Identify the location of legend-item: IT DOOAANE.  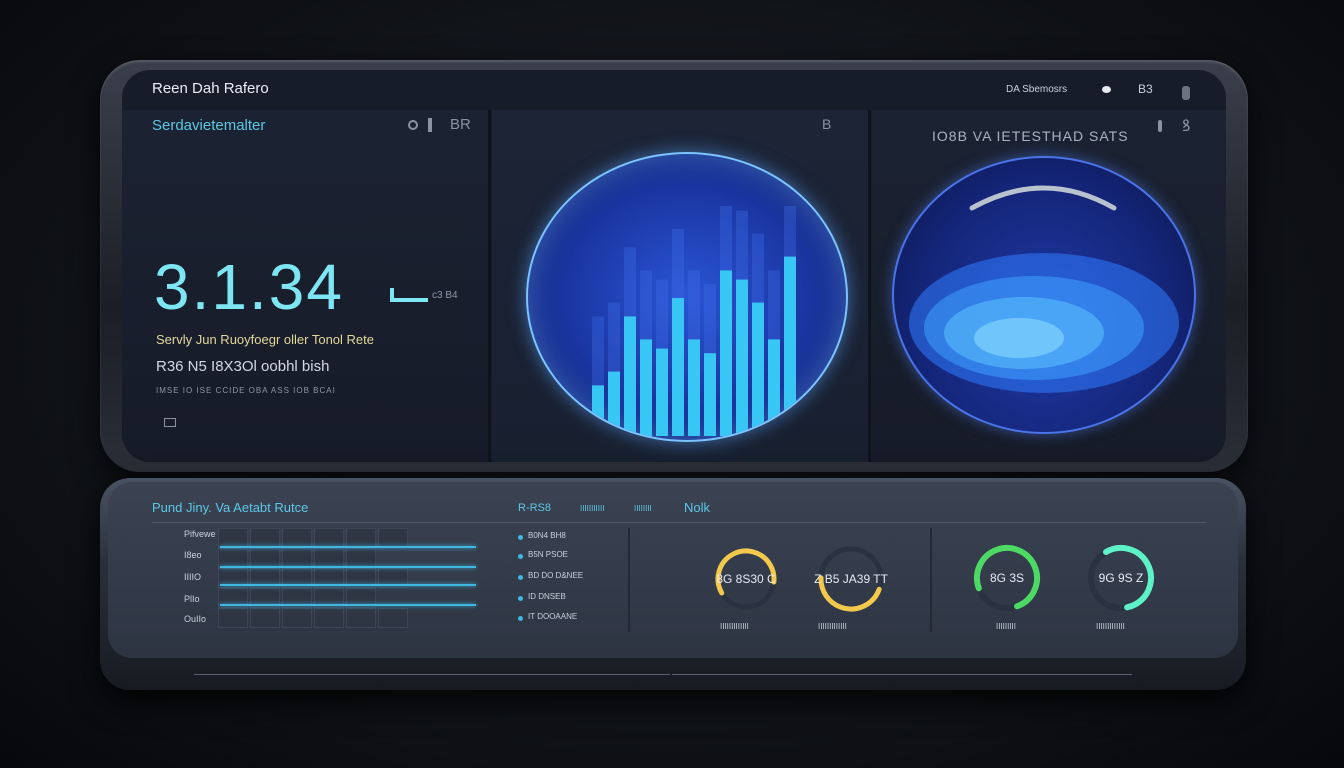
(552, 616).